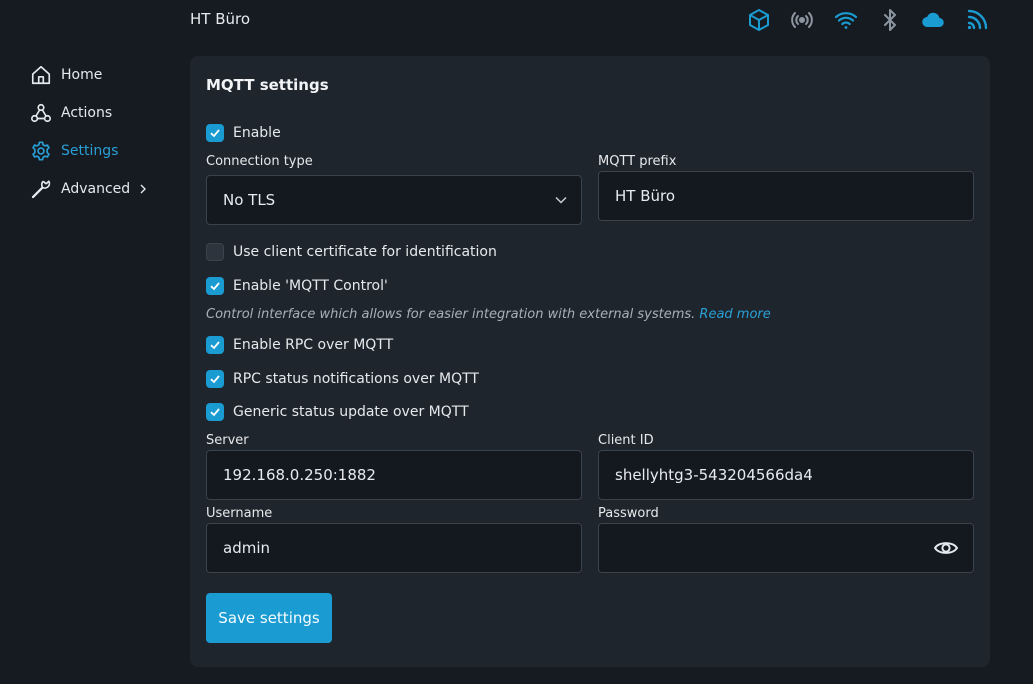 The width and height of the screenshot is (1033, 684). I want to click on client-id-input: shellyhtg3-543204566da4, so click(786, 475).